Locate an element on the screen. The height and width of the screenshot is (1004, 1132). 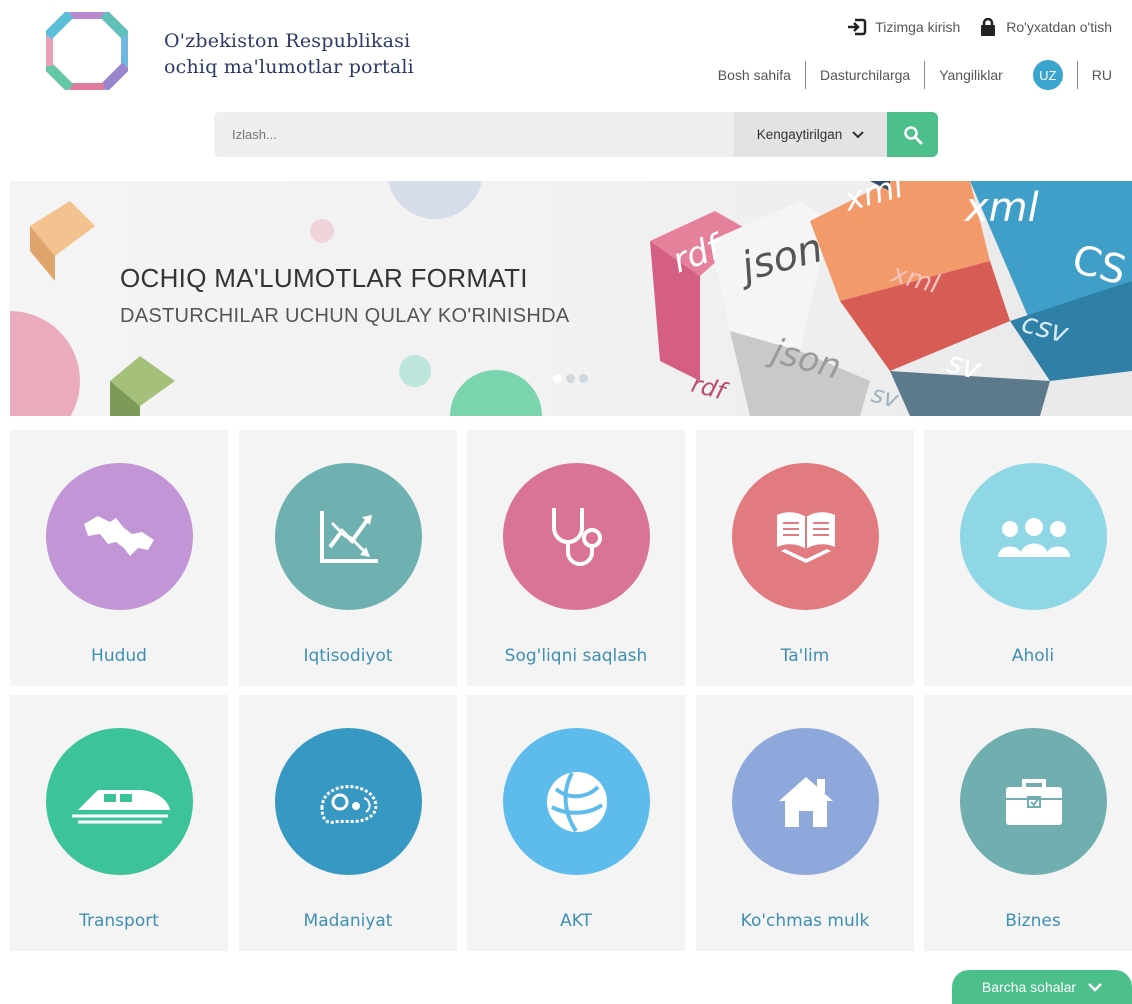
open-book-icon is located at coordinates (805, 536).